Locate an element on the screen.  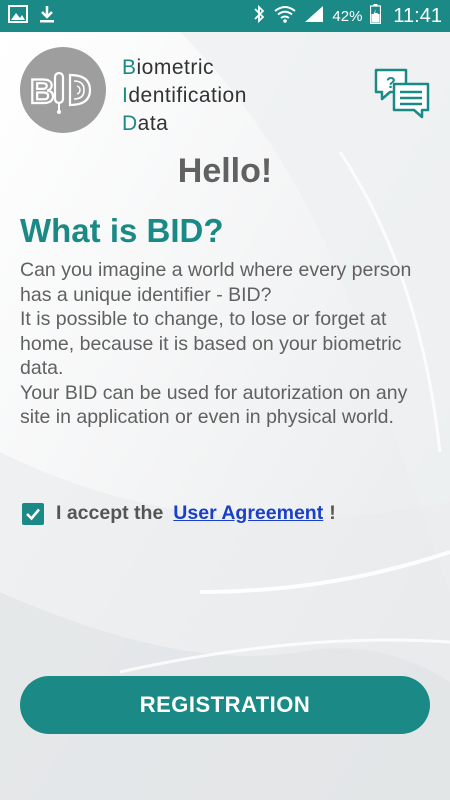
battery-icon is located at coordinates (376, 16).